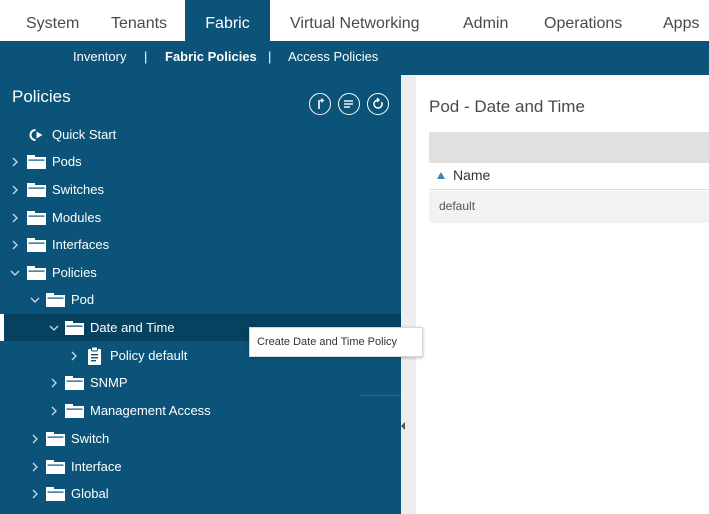 This screenshot has width=709, height=514. What do you see at coordinates (77, 217) in the screenshot?
I see `tree-item-label: Modules` at bounding box center [77, 217].